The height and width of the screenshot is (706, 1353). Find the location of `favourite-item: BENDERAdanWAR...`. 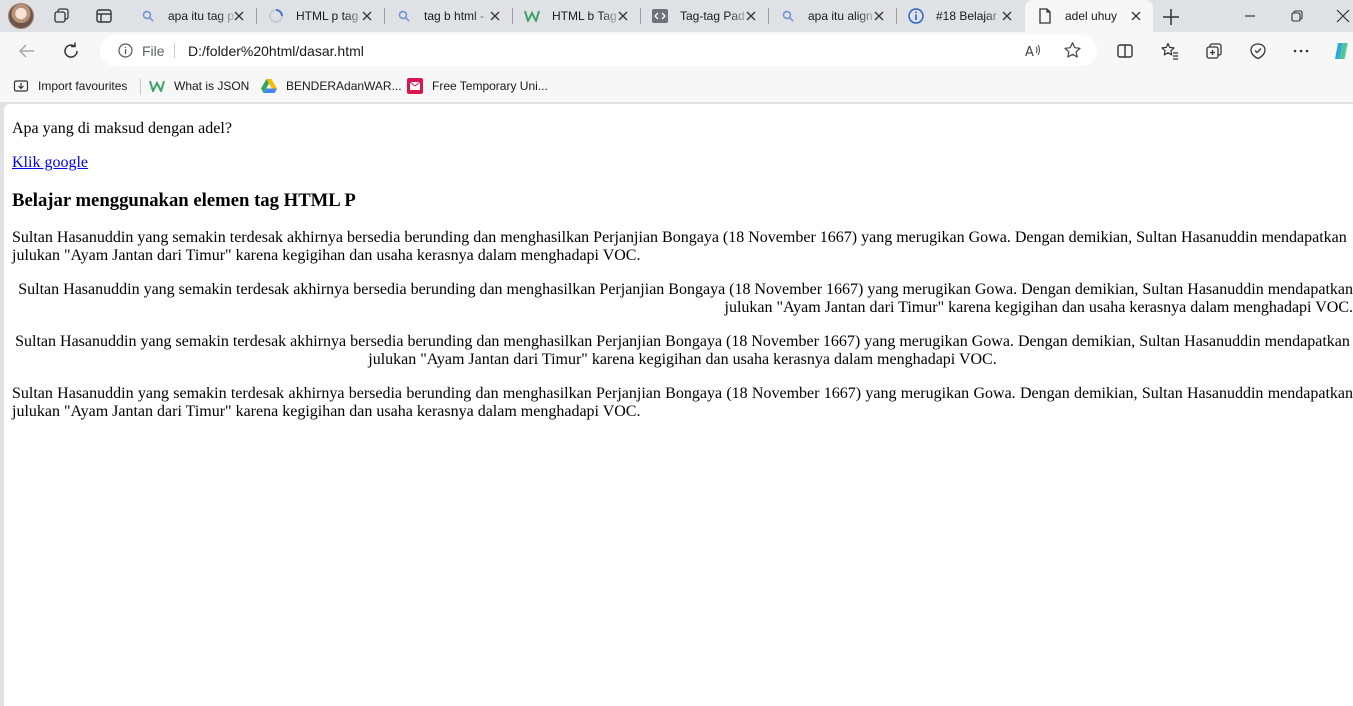

favourite-item: BENDERAdanWAR... is located at coordinates (331, 86).